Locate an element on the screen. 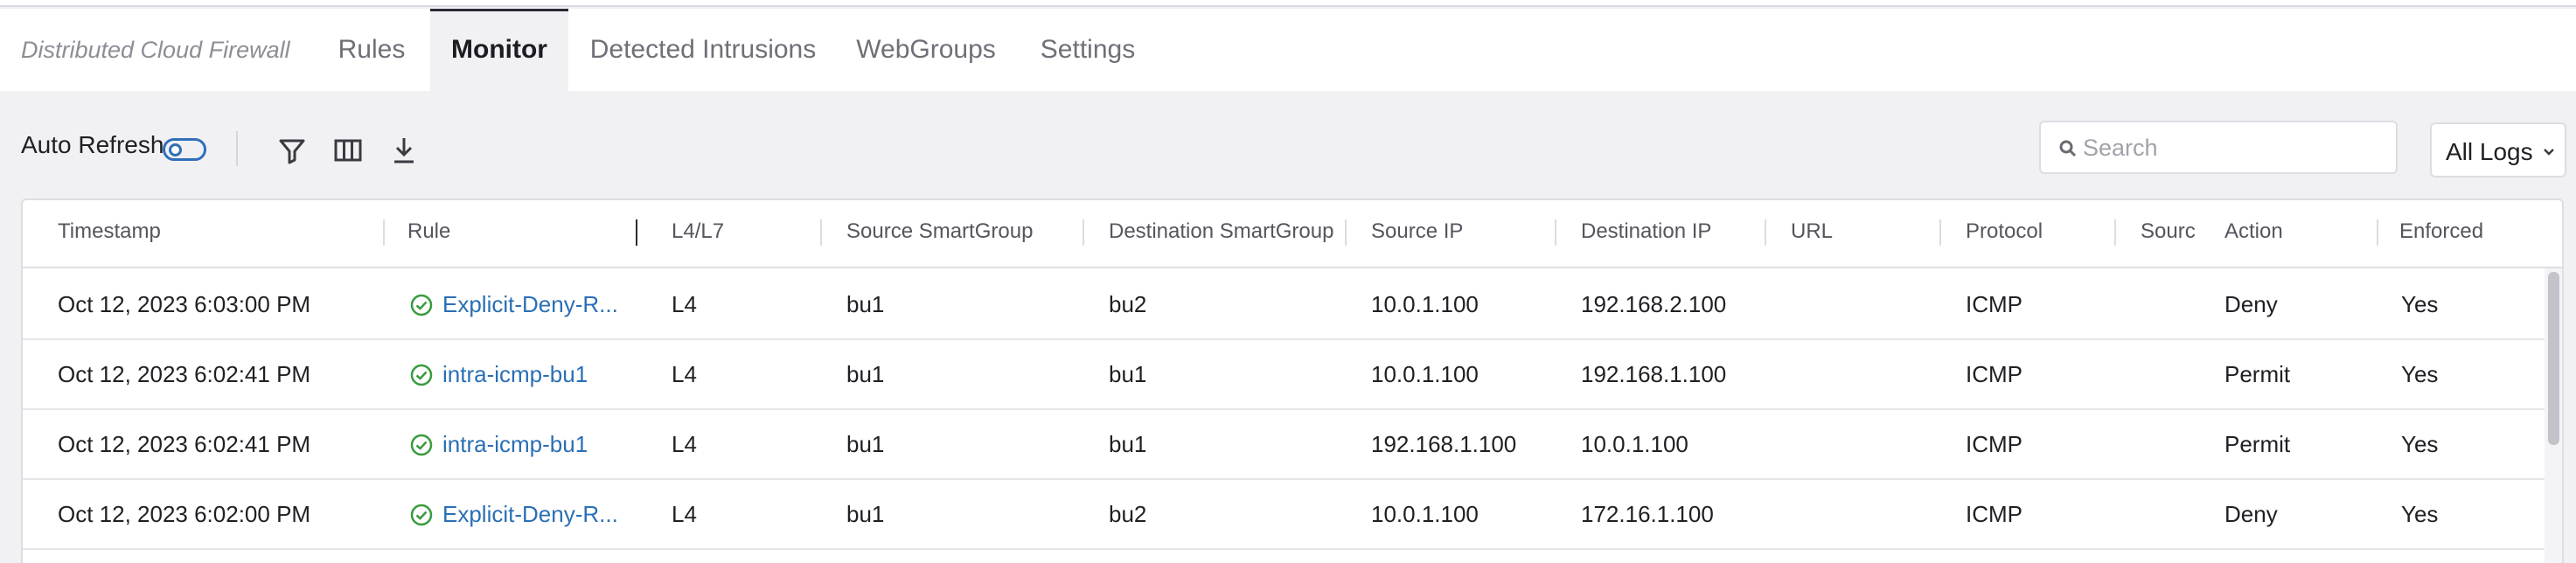  col-header-source-ip: Source IP is located at coordinates (1449, 231).